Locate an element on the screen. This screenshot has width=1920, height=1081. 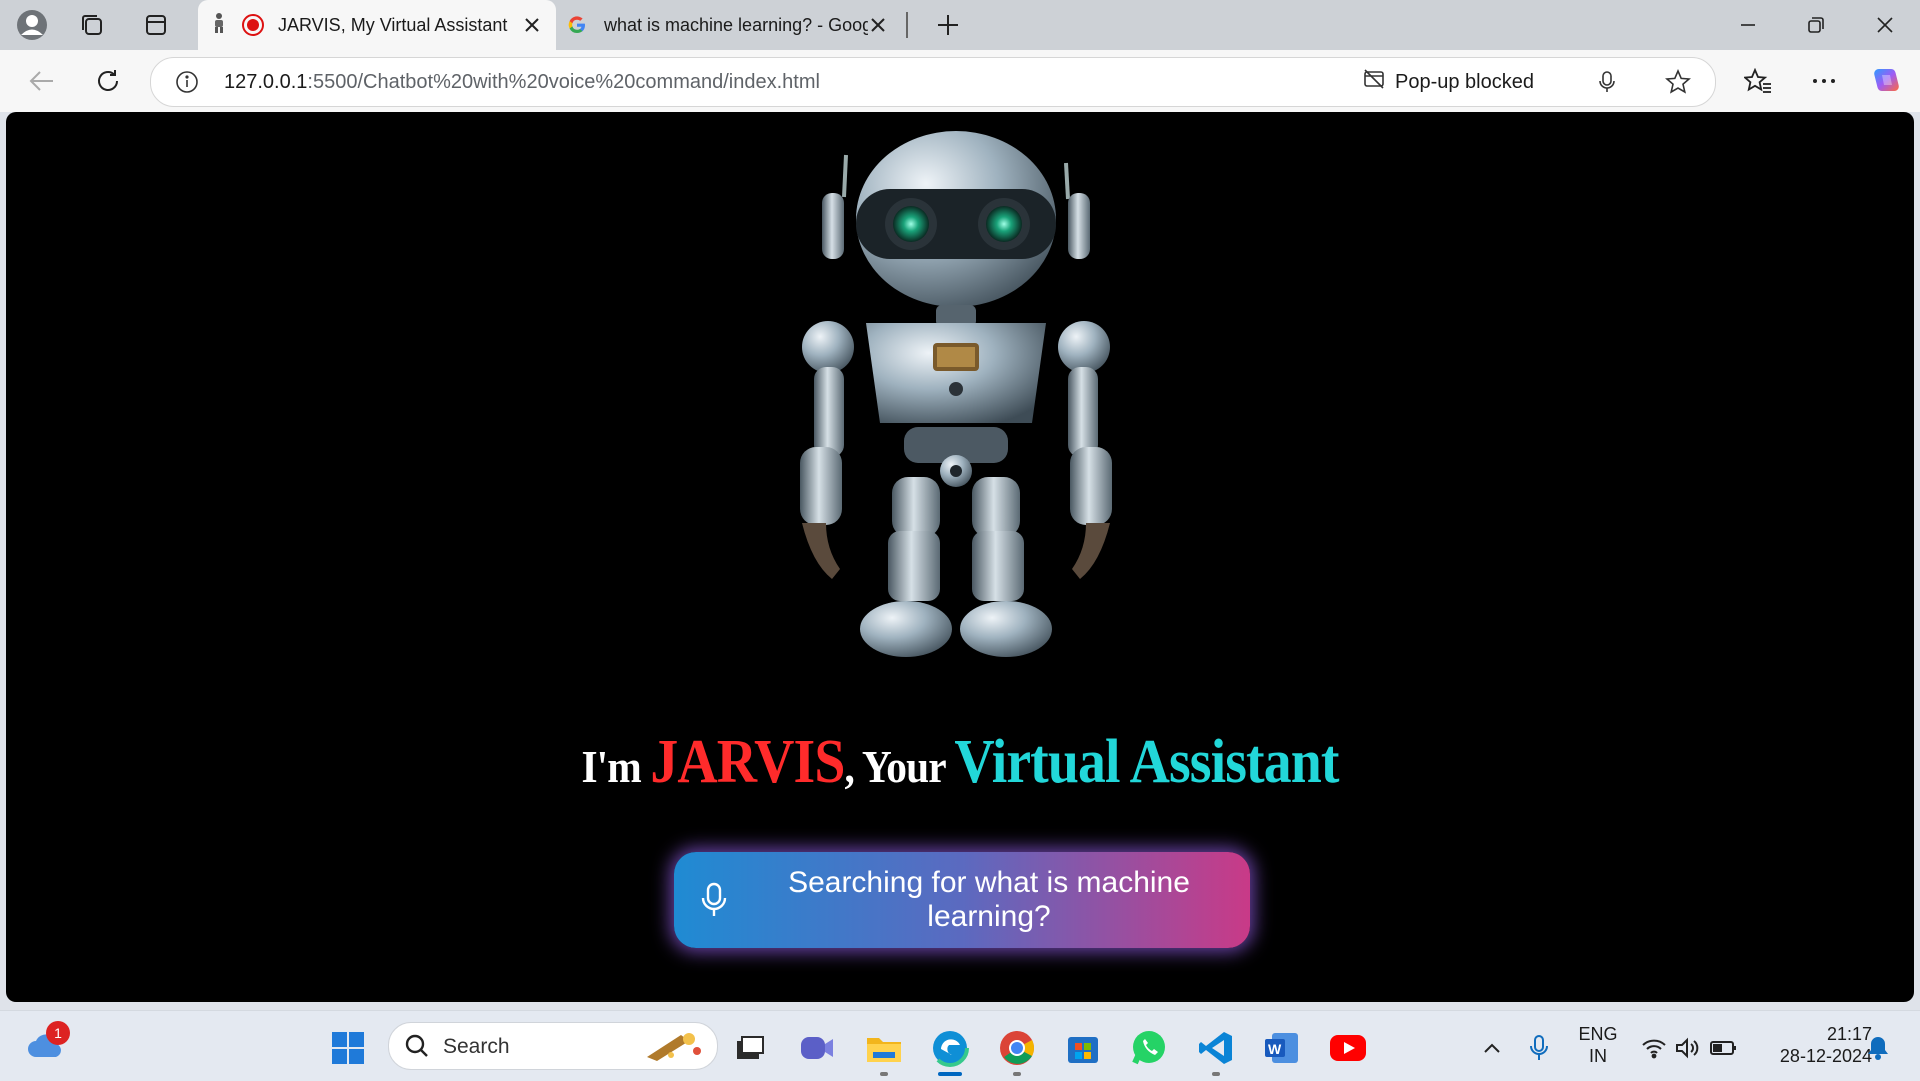
read-aloud-mic-icon is located at coordinates (1607, 84).